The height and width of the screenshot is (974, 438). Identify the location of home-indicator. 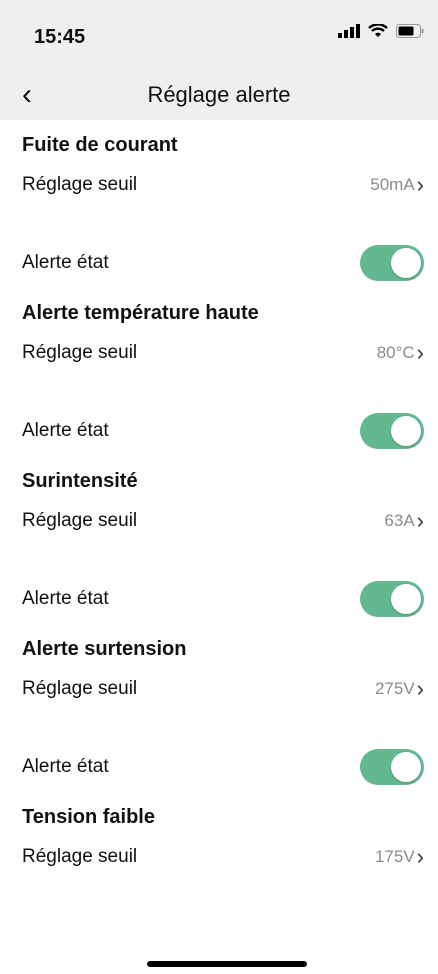
(227, 964).